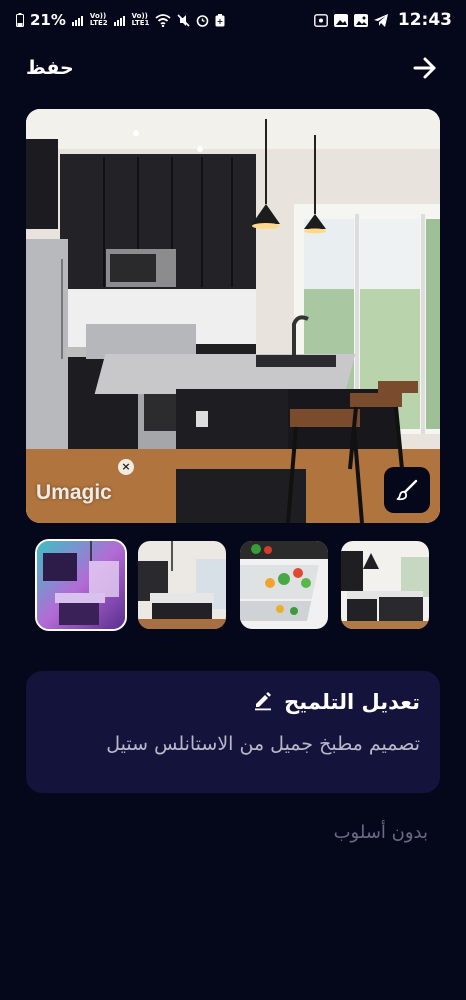  I want to click on thumbnail-drawer-vegetables, so click(283, 585).